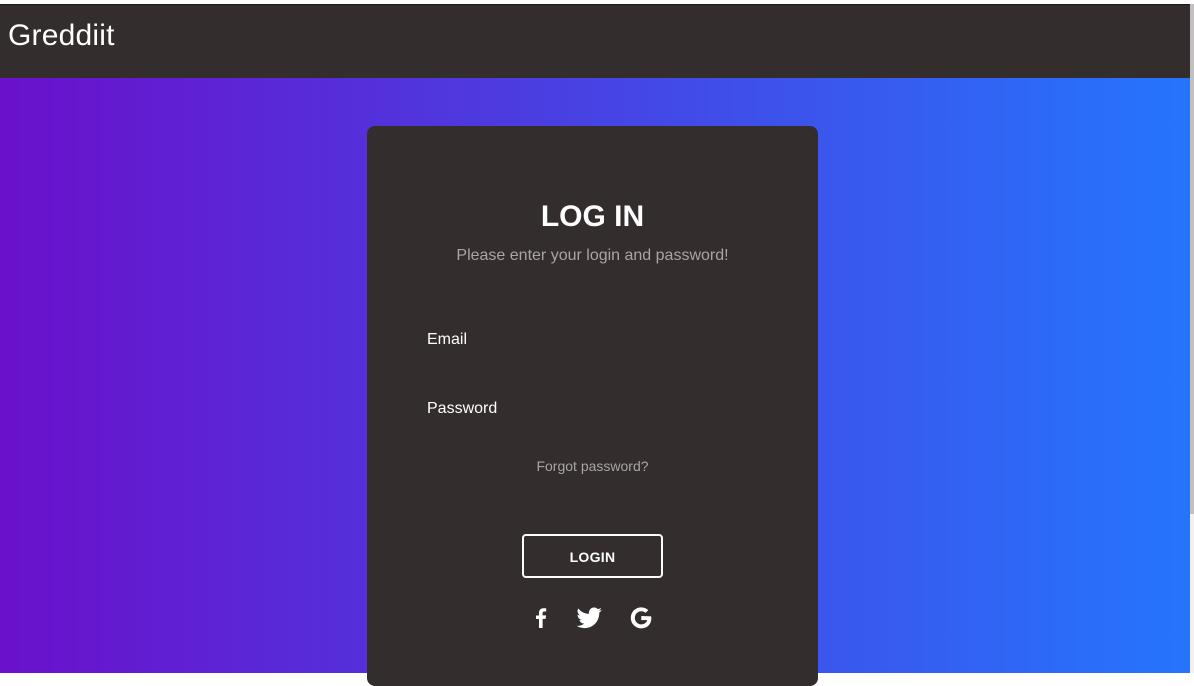 Image resolution: width=1194 pixels, height=686 pixels. Describe the element at coordinates (595, 41) in the screenshot. I see `navbar: Greddiit` at that location.